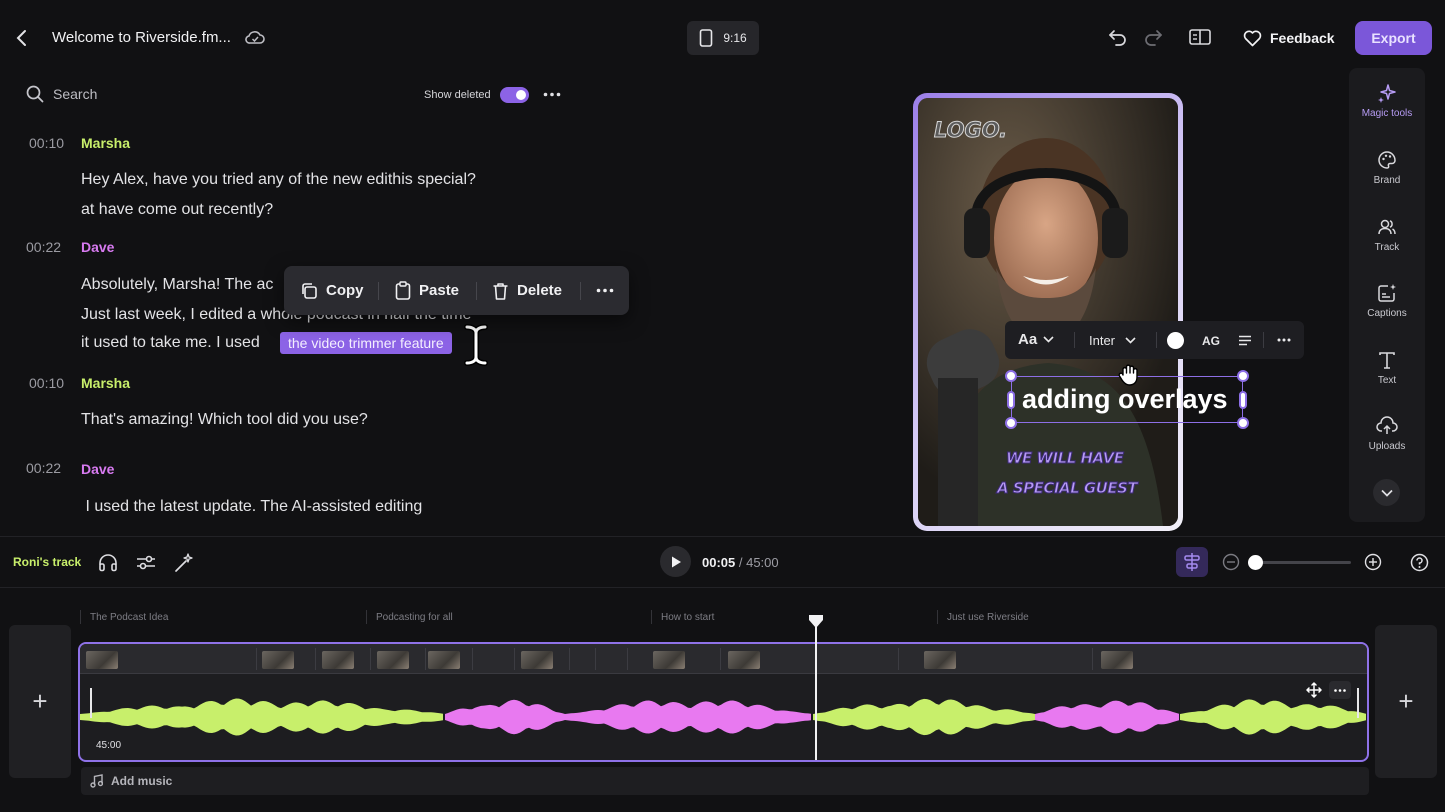 The image size is (1445, 812). I want to click on selected-text-highlight: the video trimmer feature, so click(366, 343).